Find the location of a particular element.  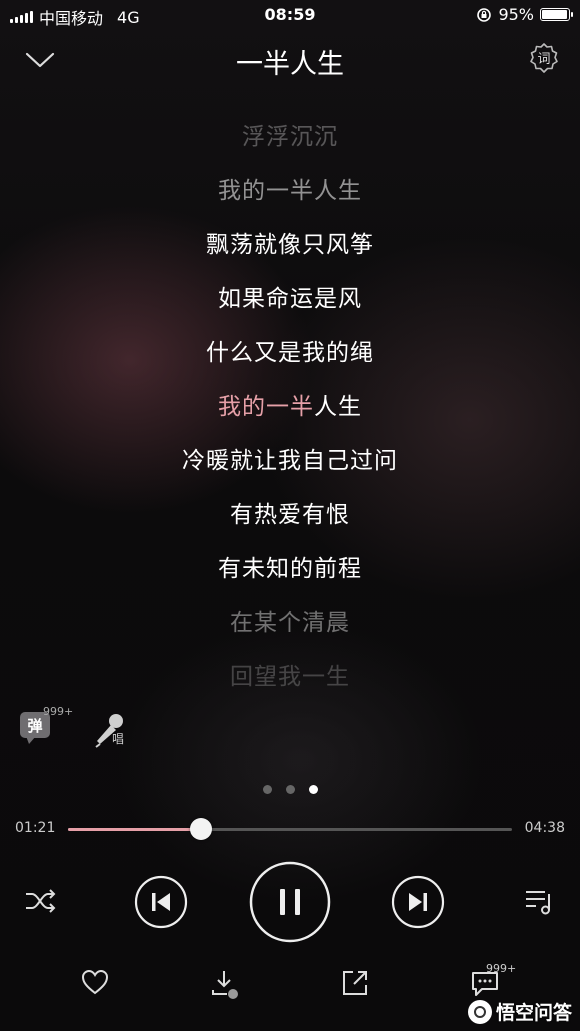

previous-button is located at coordinates (161, 902).